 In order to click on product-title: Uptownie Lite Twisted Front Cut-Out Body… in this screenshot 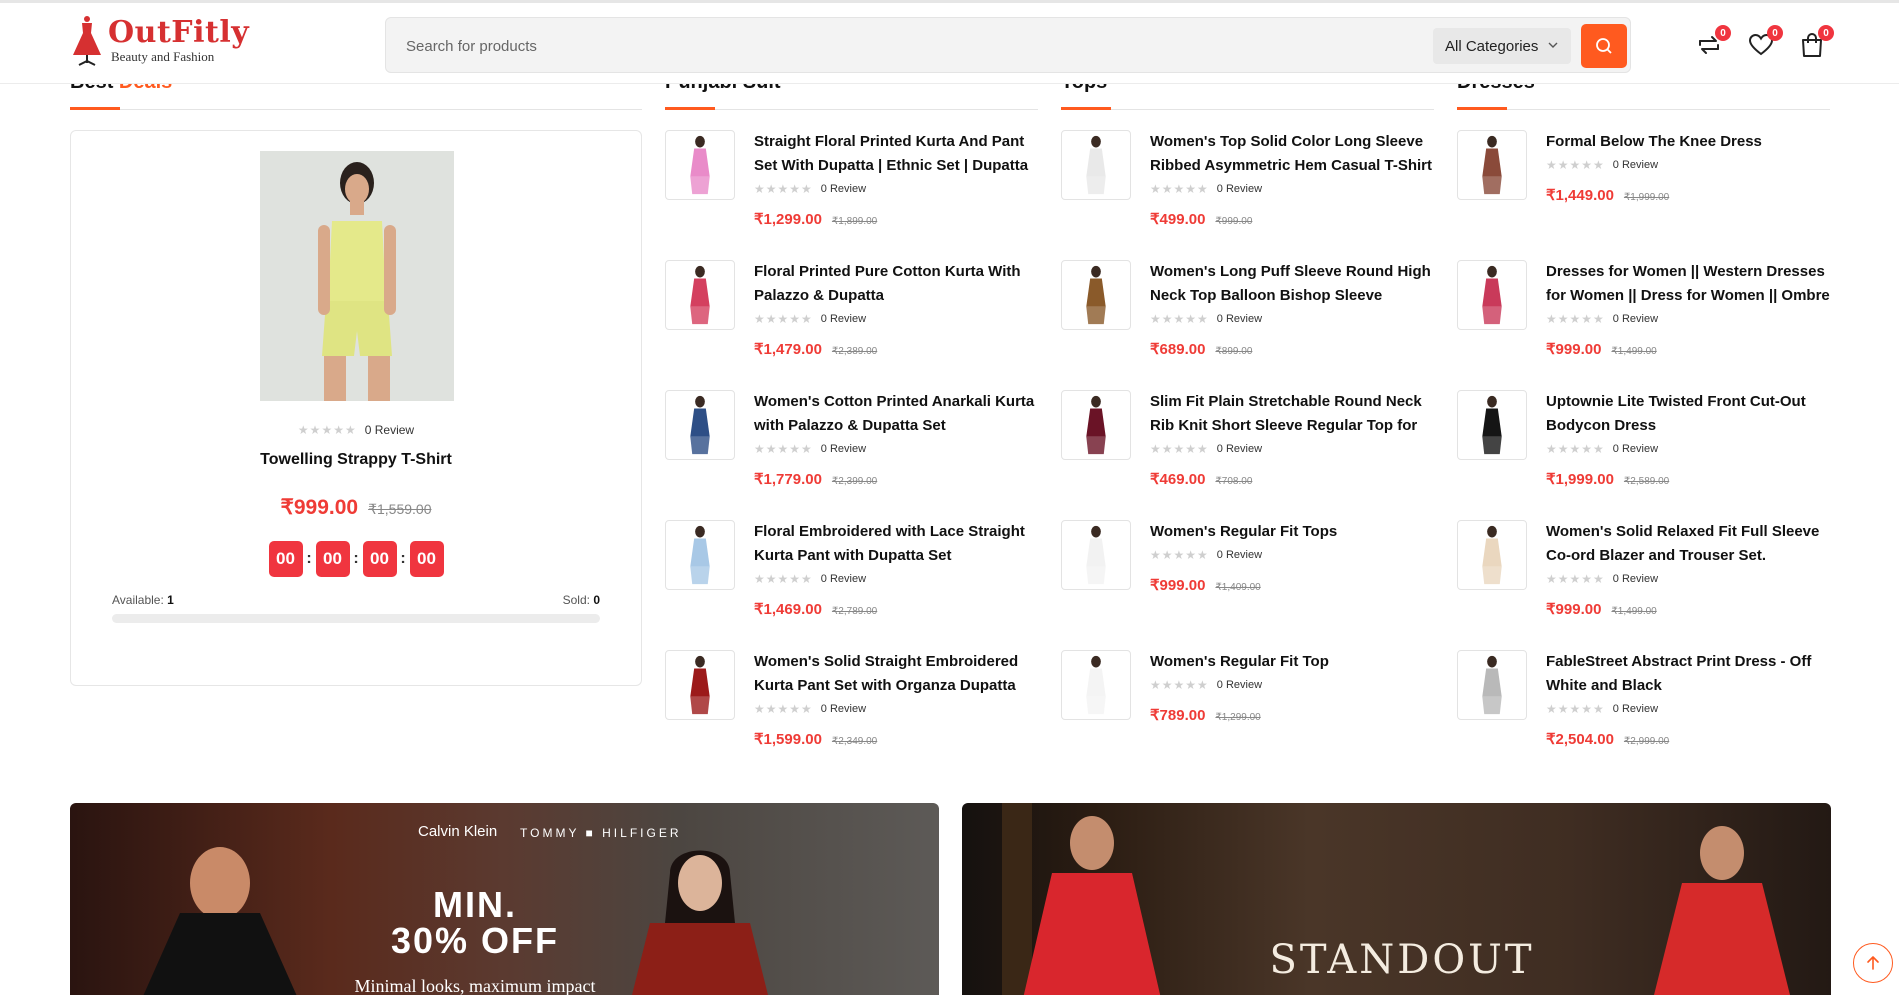, I will do `click(1688, 414)`.